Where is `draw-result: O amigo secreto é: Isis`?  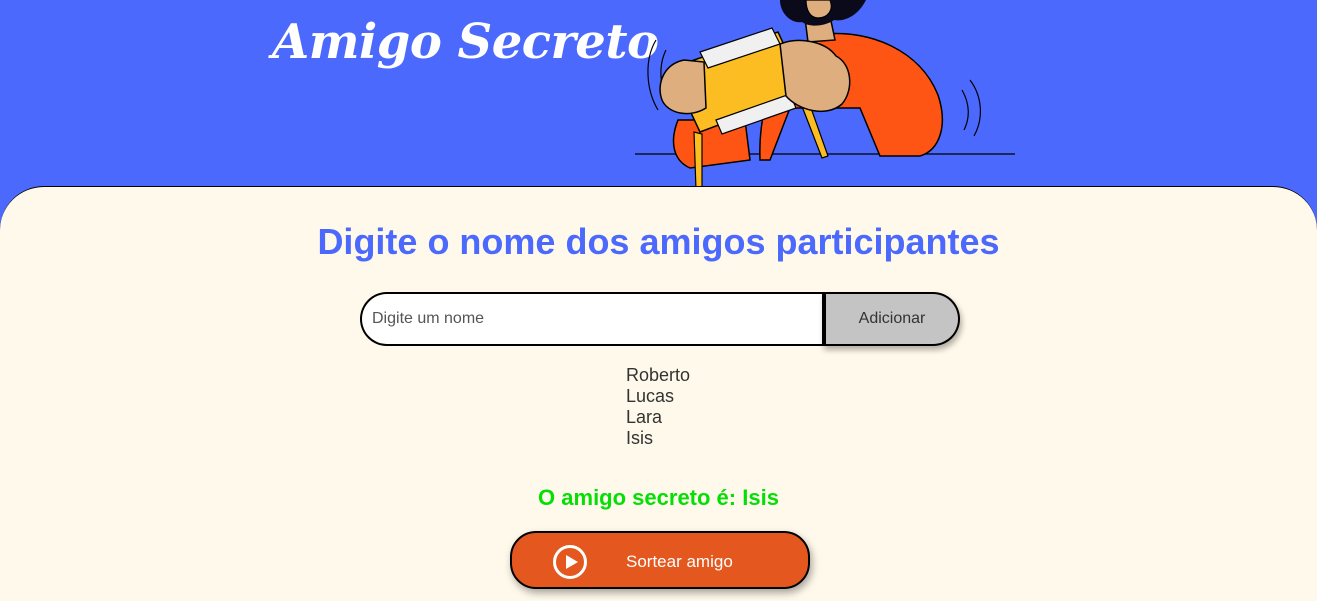 draw-result: O amigo secreto é: Isis is located at coordinates (658, 498).